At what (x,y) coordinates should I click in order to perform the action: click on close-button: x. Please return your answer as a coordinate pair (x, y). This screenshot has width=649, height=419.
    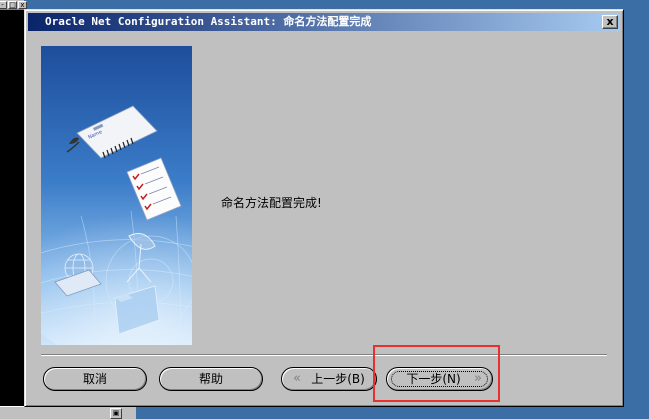
    Looking at the image, I should click on (610, 22).